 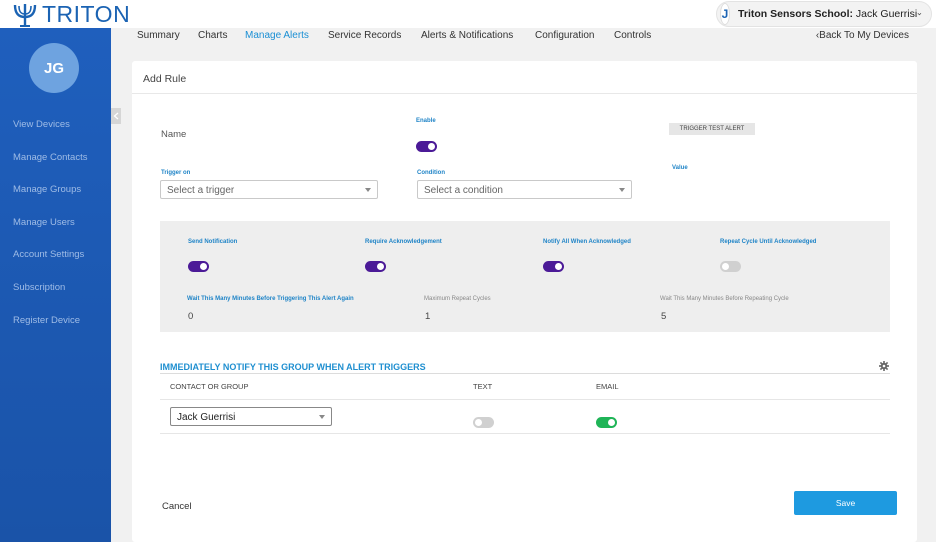 What do you see at coordinates (524, 189) in the screenshot?
I see `condition-select: Select a condition` at bounding box center [524, 189].